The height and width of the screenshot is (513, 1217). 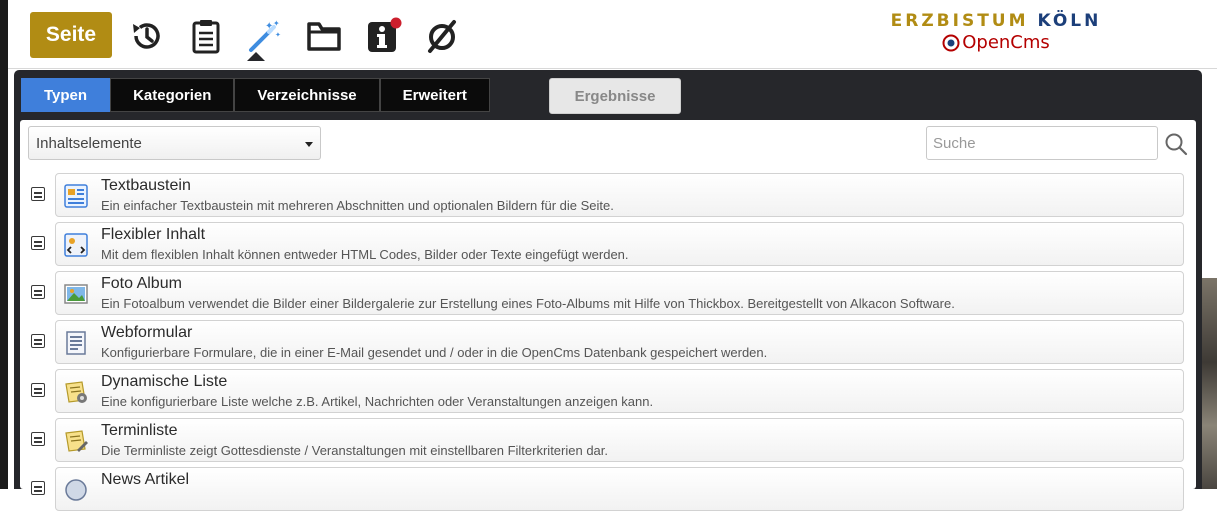 I want to click on info-icon, so click(x=384, y=36).